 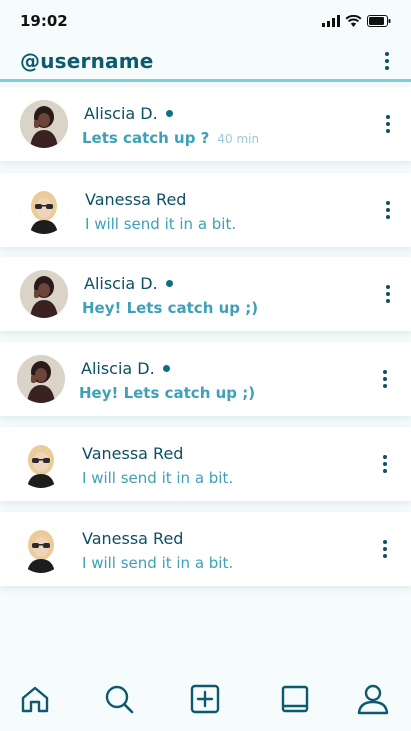 I want to click on signal-icon, so click(x=331, y=21).